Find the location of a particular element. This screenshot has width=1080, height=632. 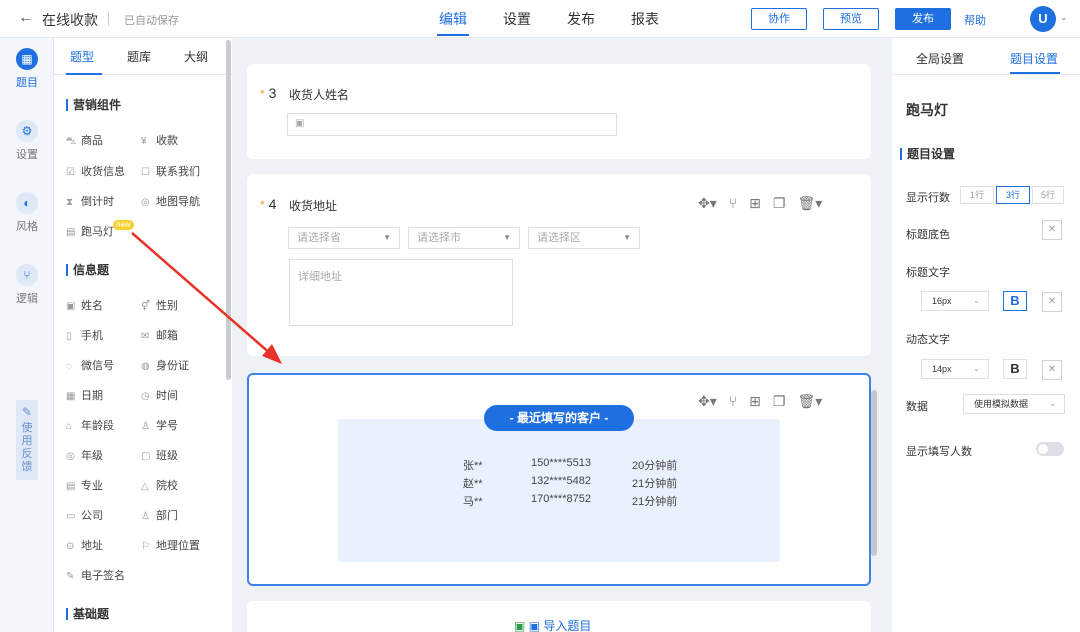

rows-option-3: 3行 is located at coordinates (1013, 195).